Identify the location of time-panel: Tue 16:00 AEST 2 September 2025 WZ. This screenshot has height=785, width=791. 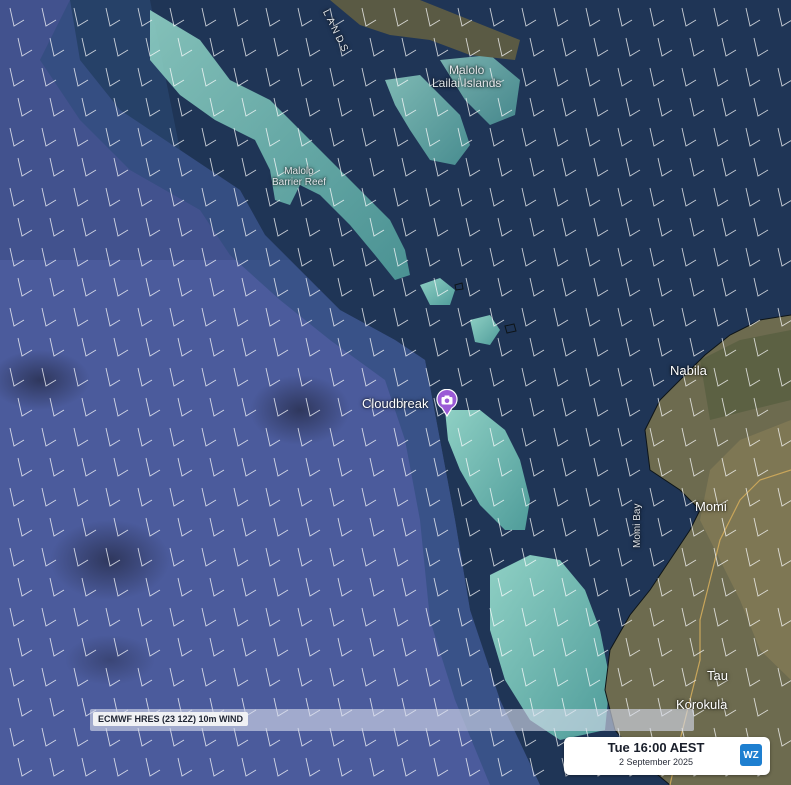
(667, 756).